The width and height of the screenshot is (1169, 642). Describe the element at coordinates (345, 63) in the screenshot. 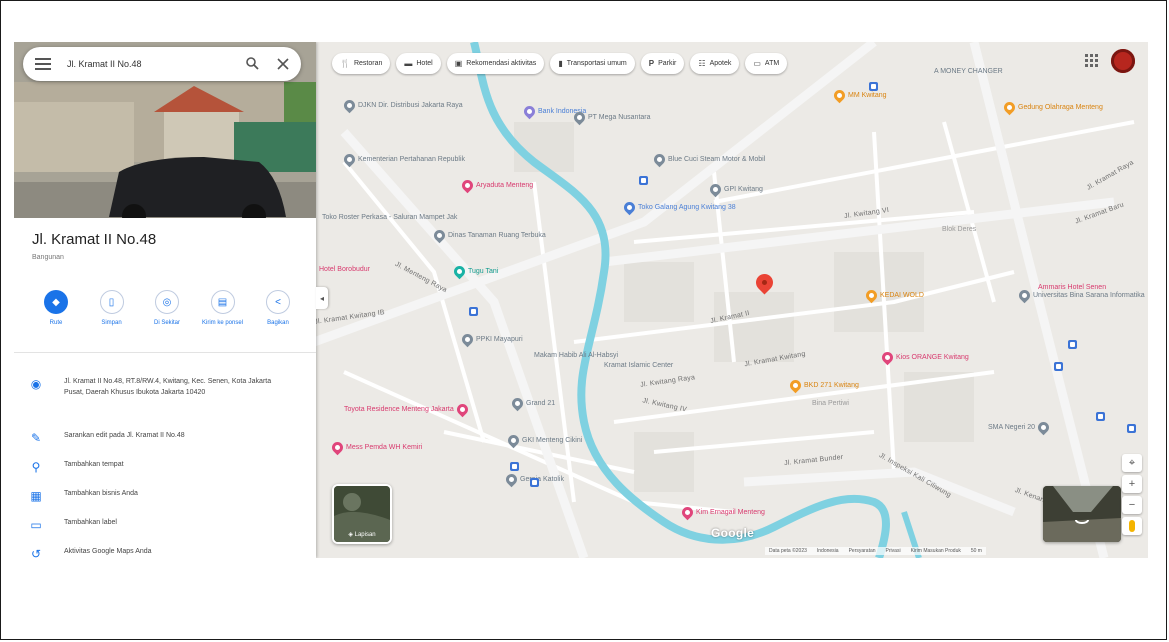

I see `fork-knife-icon: 🍴` at that location.